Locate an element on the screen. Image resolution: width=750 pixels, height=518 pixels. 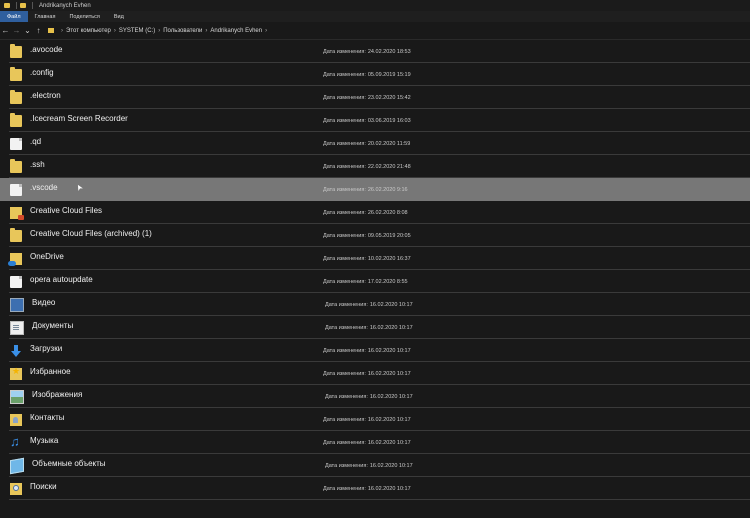
file-name: Creative Cloud Files is located at coordinates (66, 210).